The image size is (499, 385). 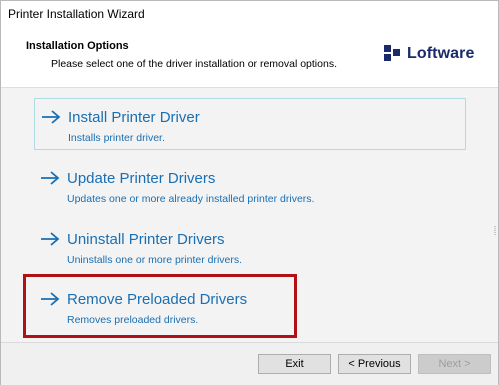 I want to click on option-description: Removes preloaded drivers., so click(x=133, y=320).